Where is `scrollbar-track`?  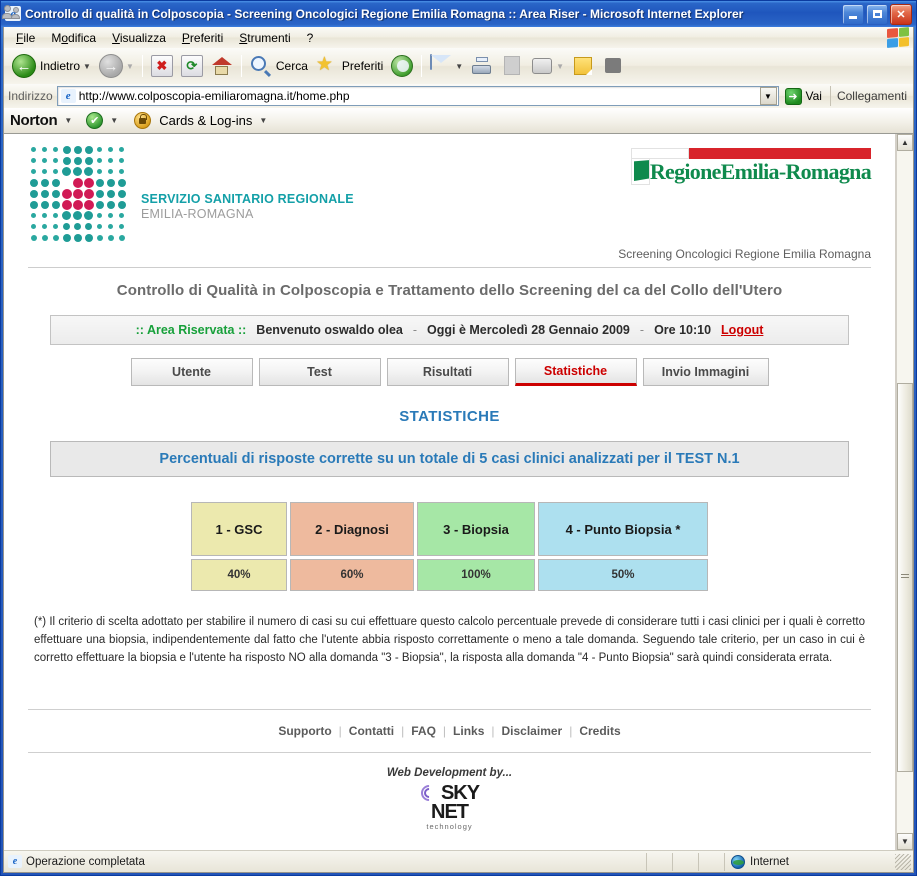
scrollbar-track is located at coordinates (905, 492).